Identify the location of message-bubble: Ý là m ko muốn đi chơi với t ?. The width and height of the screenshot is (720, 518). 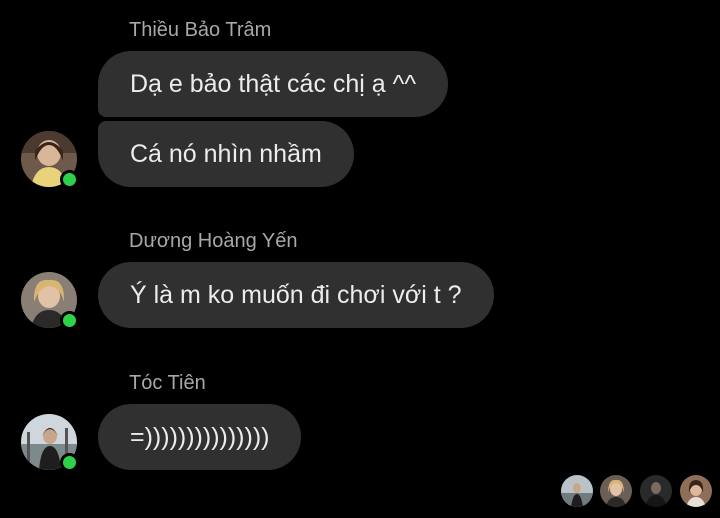
(296, 295).